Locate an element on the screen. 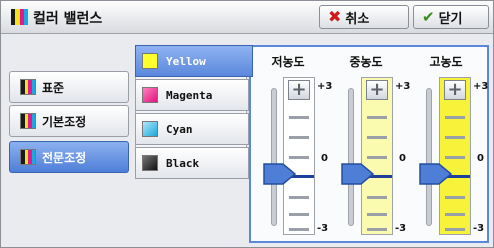 Image resolution: width=494 pixels, height=248 pixels. mode-standard-button: 표준 is located at coordinates (69, 87).